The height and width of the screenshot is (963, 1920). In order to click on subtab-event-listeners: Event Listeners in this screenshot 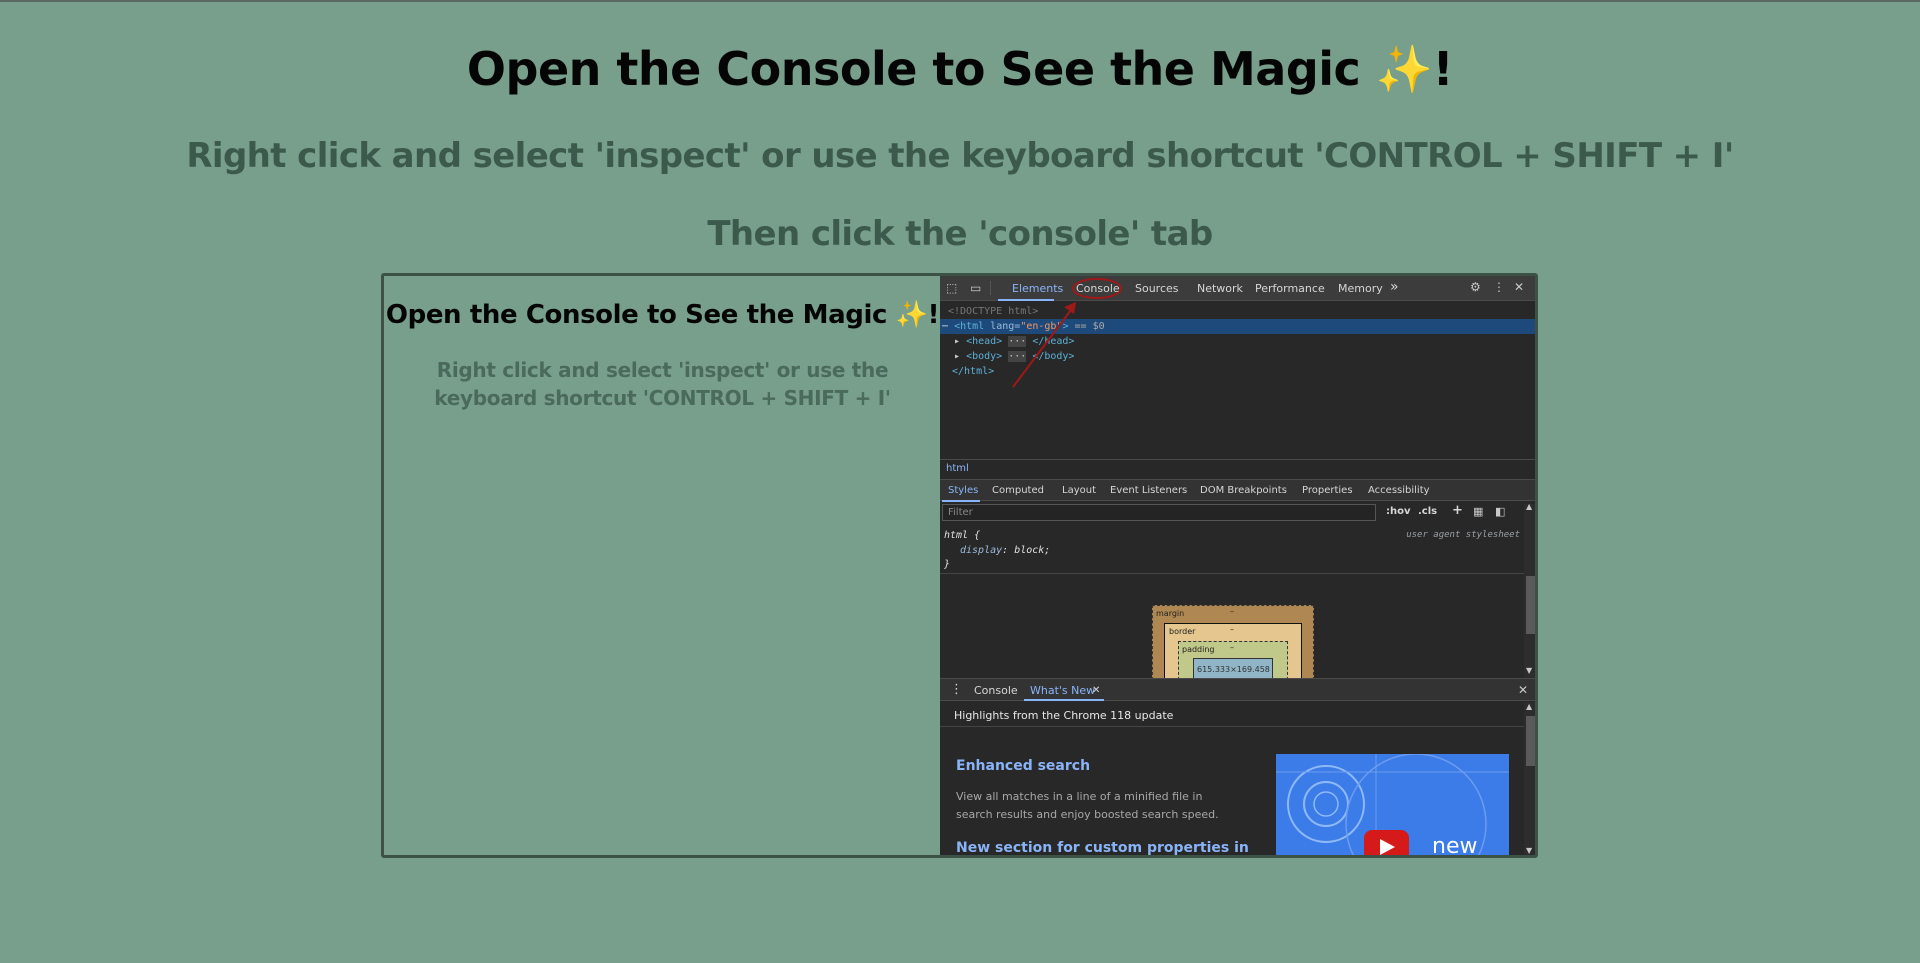, I will do `click(1148, 490)`.